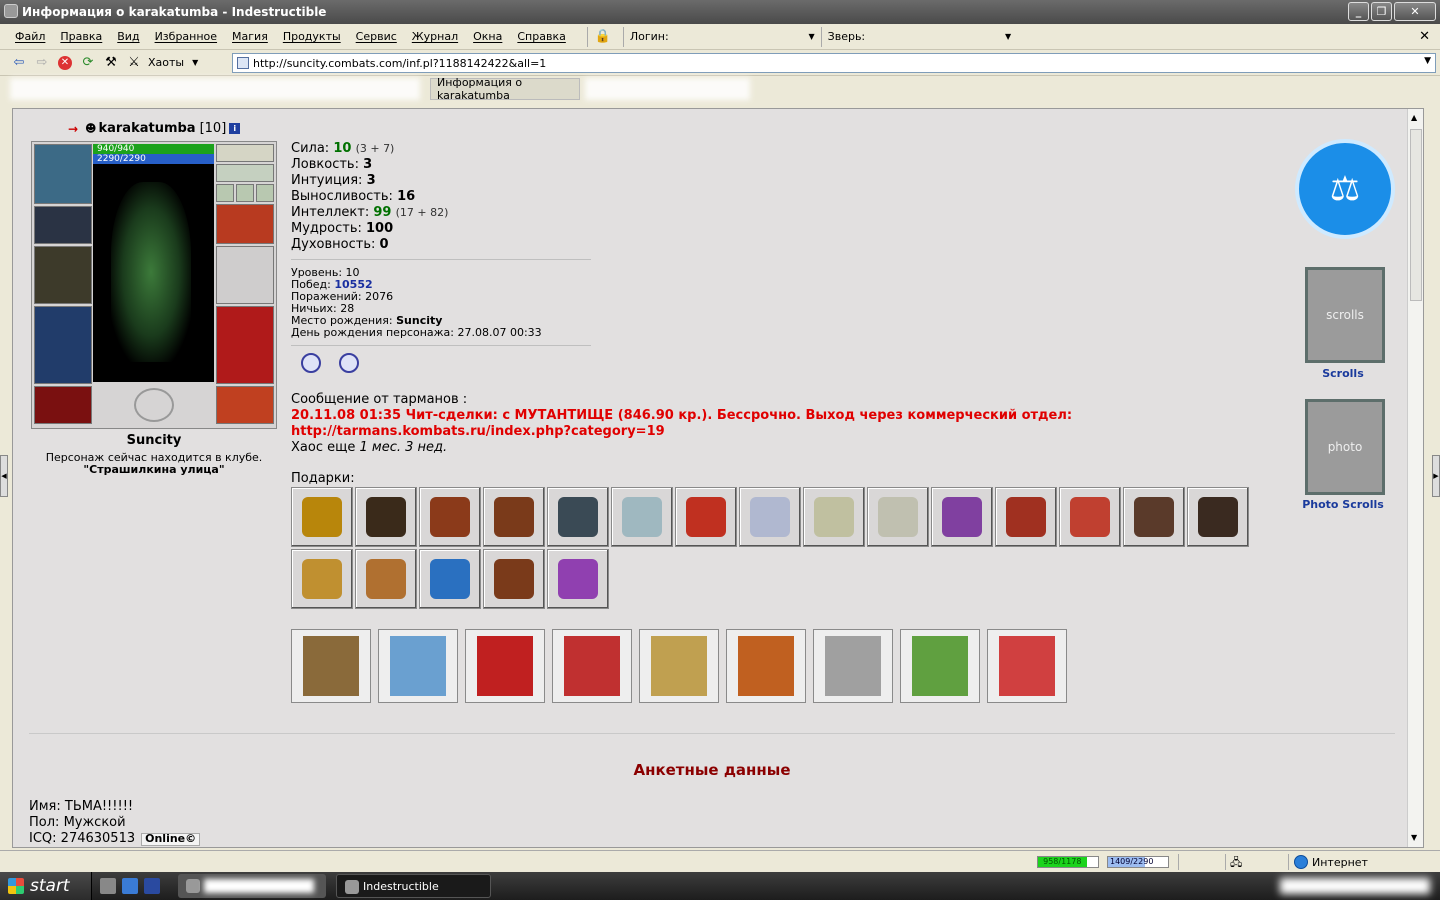  Describe the element at coordinates (311, 363) in the screenshot. I see `clan-badge-icon` at that location.